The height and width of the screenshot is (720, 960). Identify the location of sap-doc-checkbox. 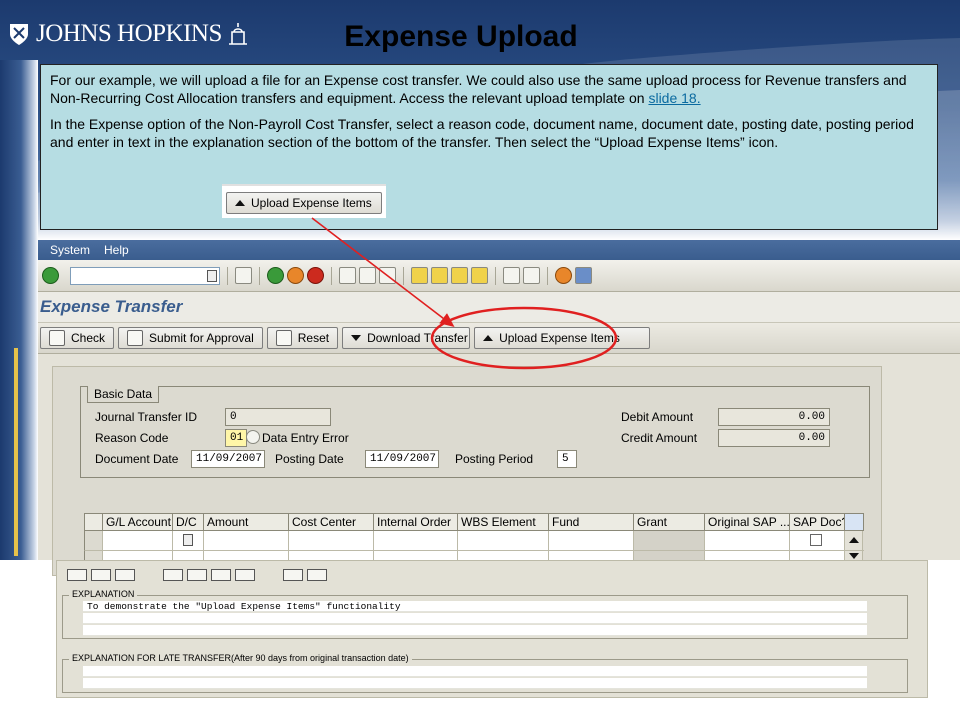
(816, 540).